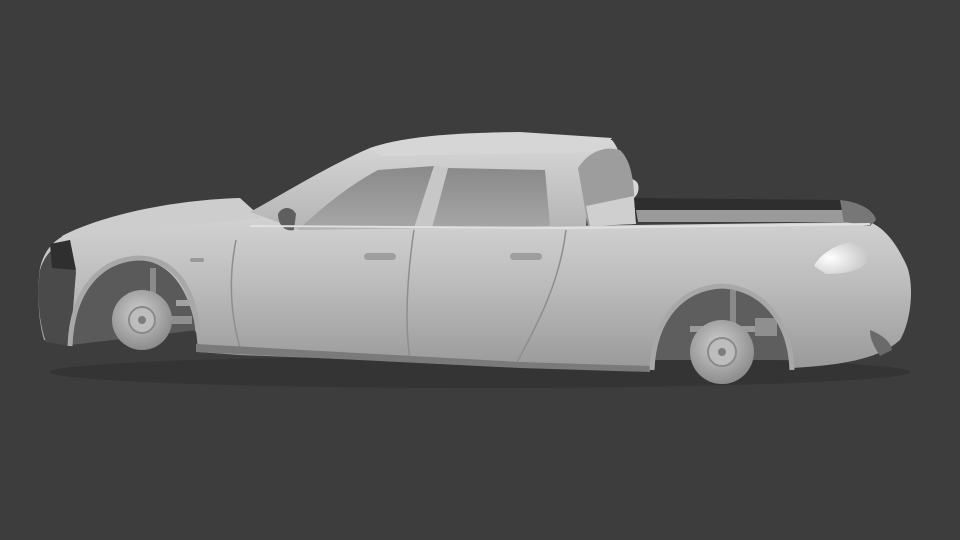  I want to click on roof-top, so click(491, 144).